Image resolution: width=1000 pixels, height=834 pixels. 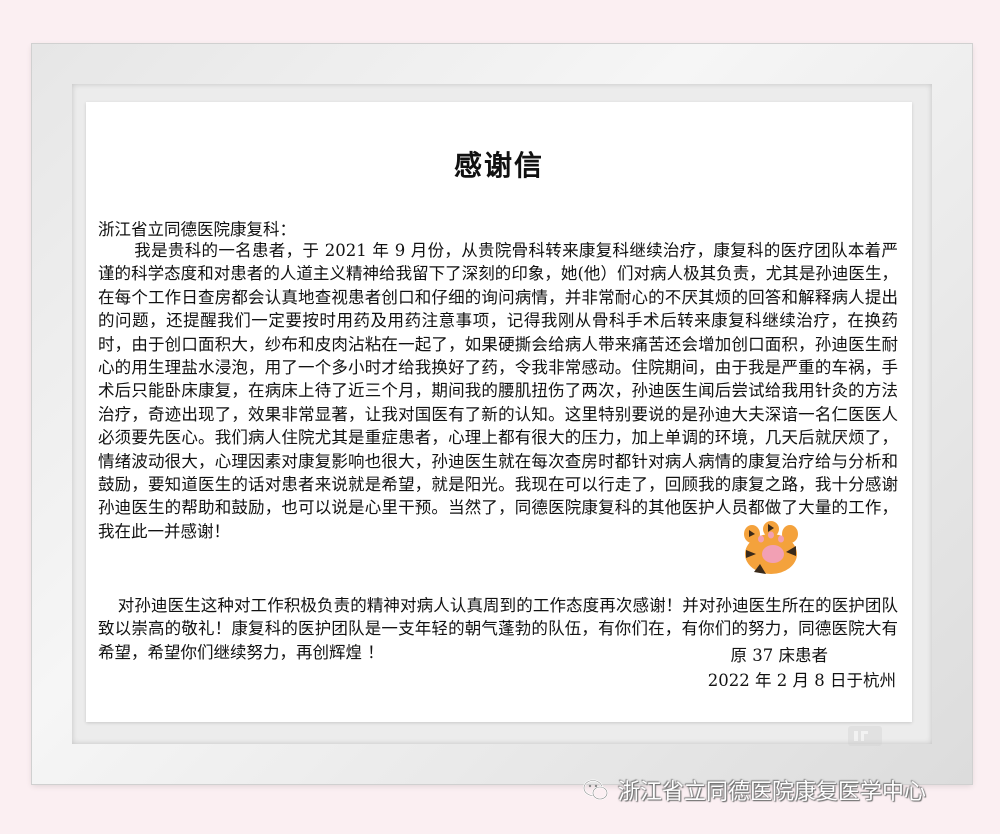 I want to click on wechat-icon, so click(x=595, y=789).